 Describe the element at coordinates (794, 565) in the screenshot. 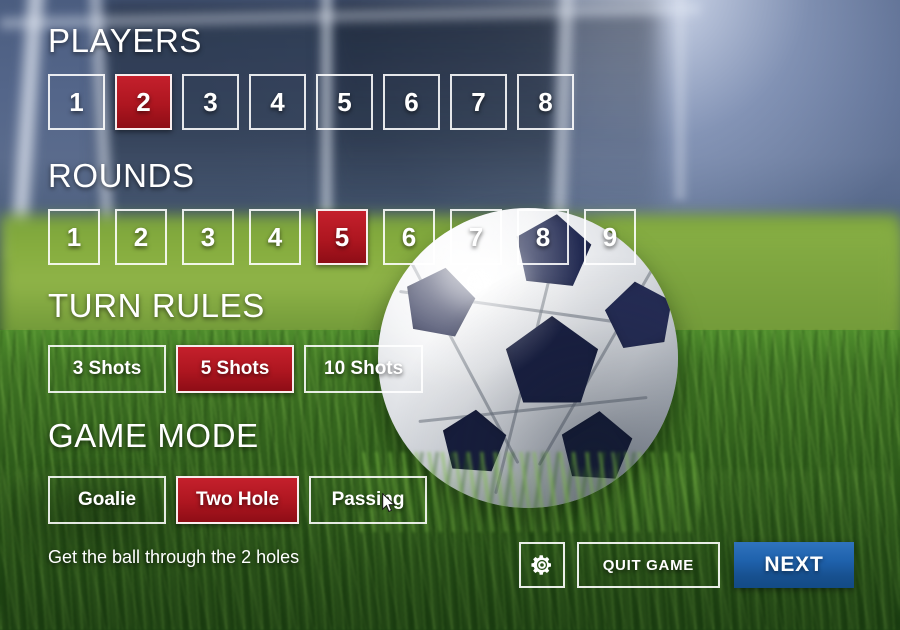

I see `next-button: NEXT` at that location.